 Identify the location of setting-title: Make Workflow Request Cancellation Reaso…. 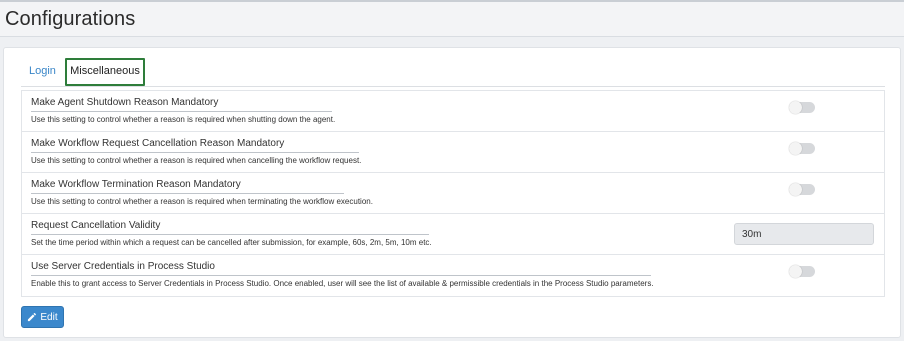
(195, 145).